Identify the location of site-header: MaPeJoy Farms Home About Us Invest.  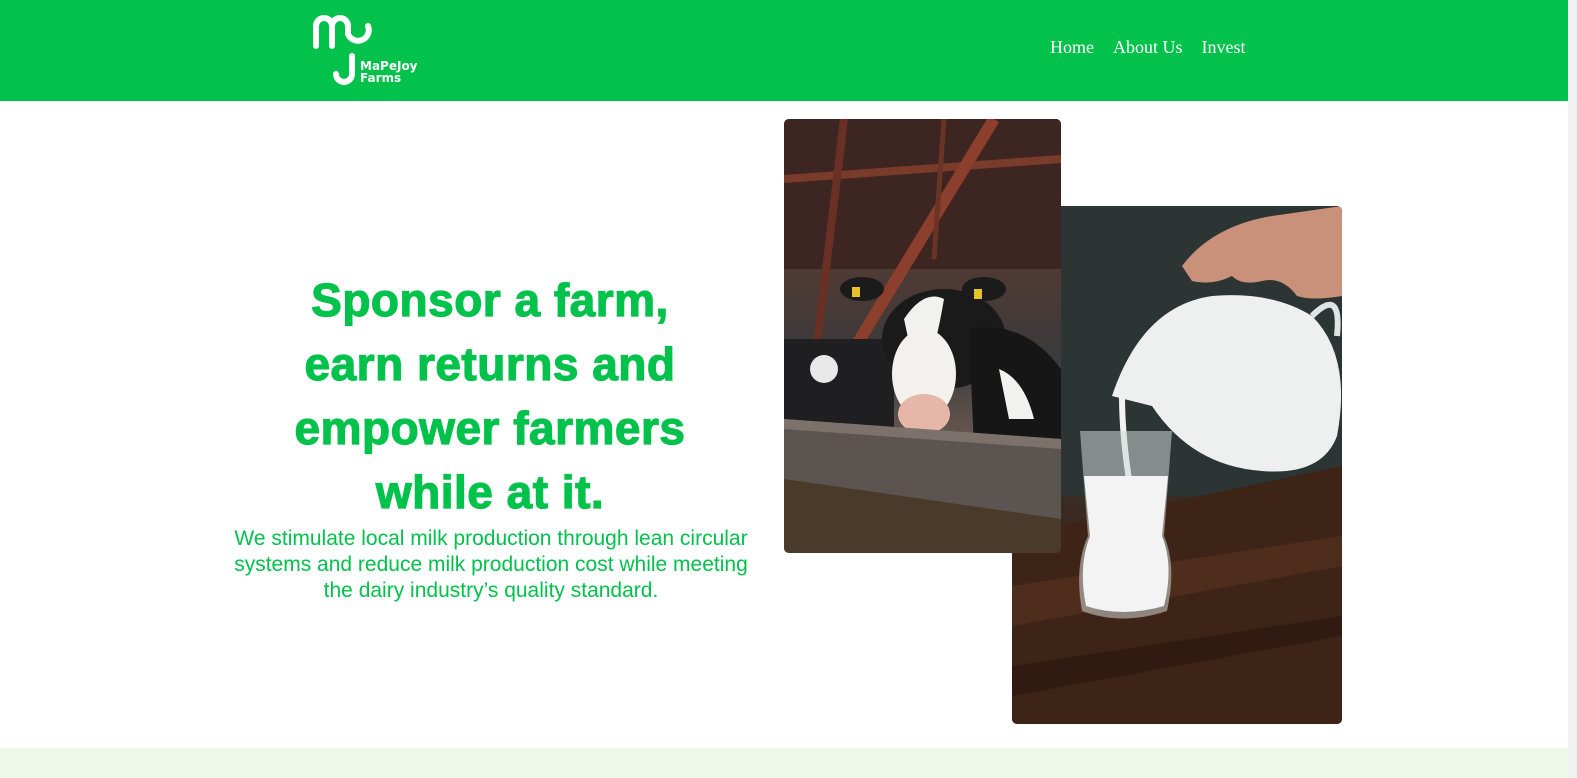
(784, 50).